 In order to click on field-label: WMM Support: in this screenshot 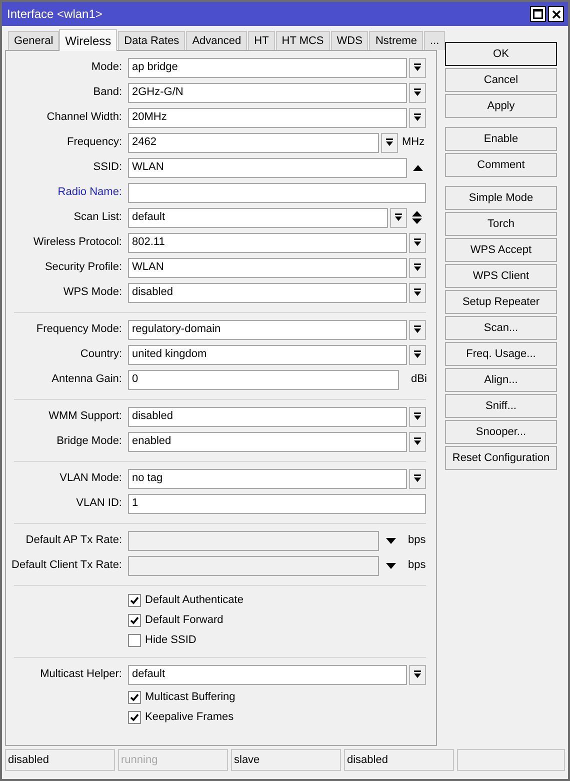, I will do `click(85, 416)`.